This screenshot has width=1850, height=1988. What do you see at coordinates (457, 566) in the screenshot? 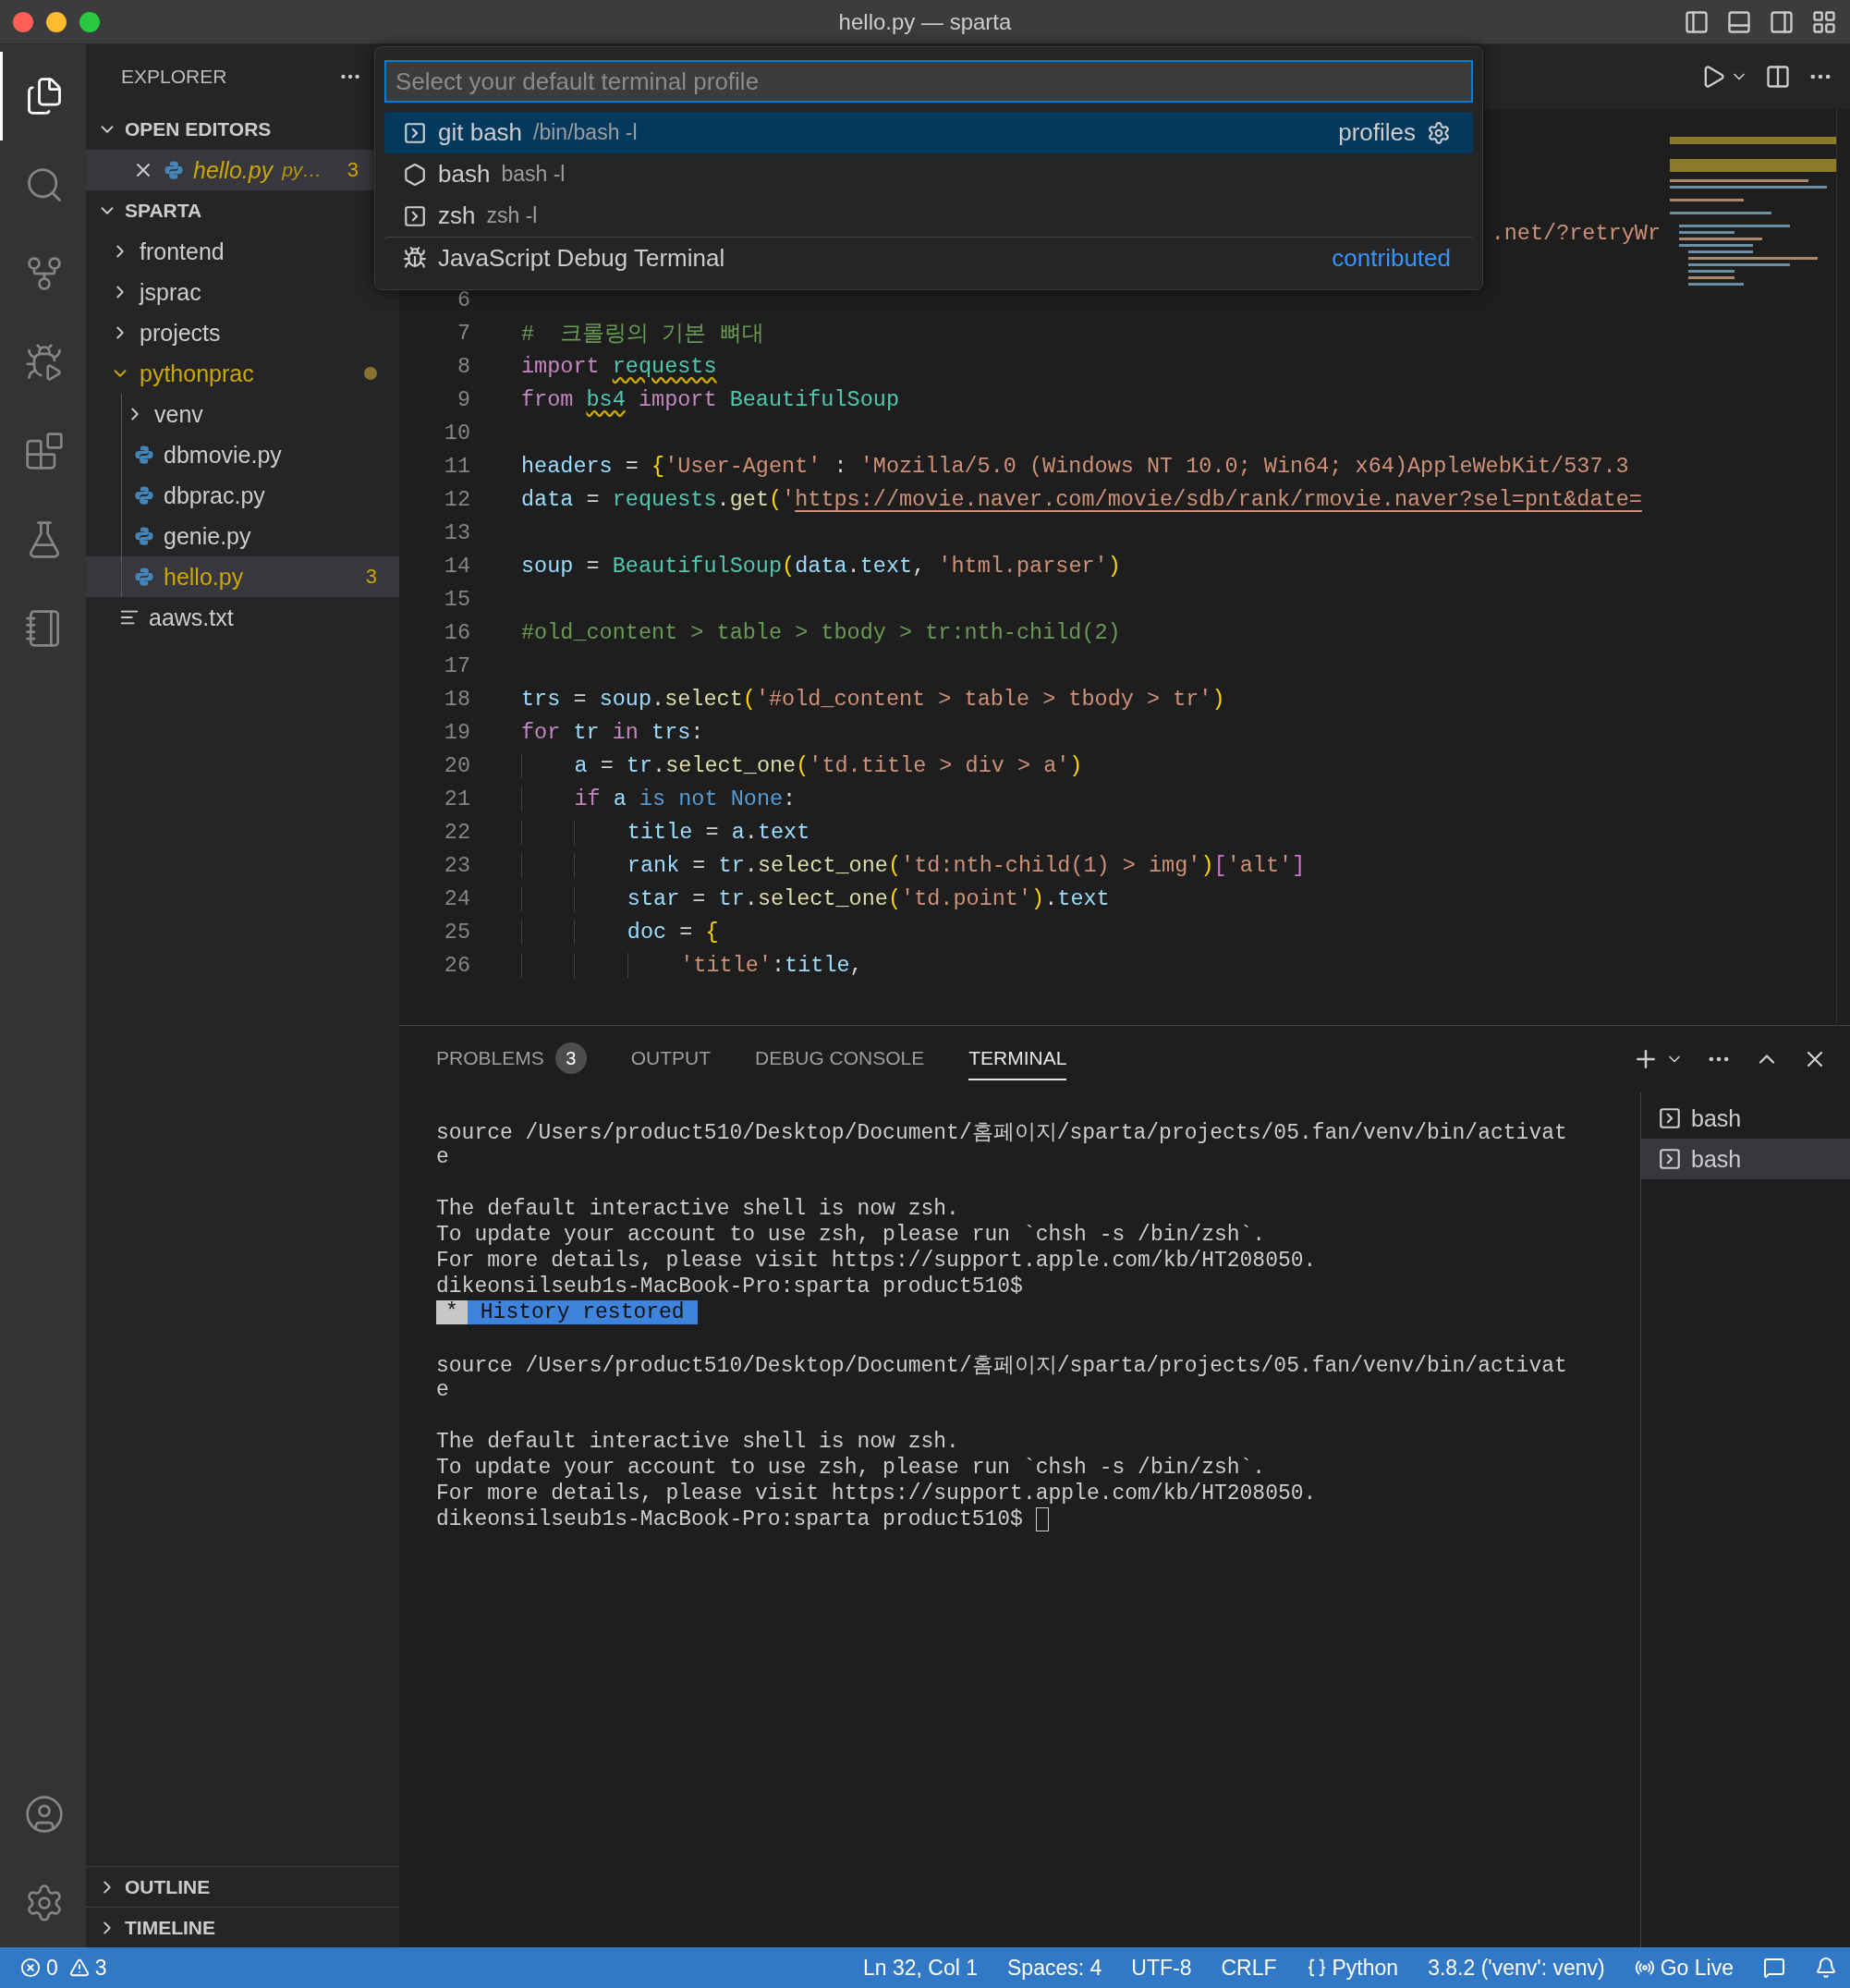
I see `line-number: 14` at bounding box center [457, 566].